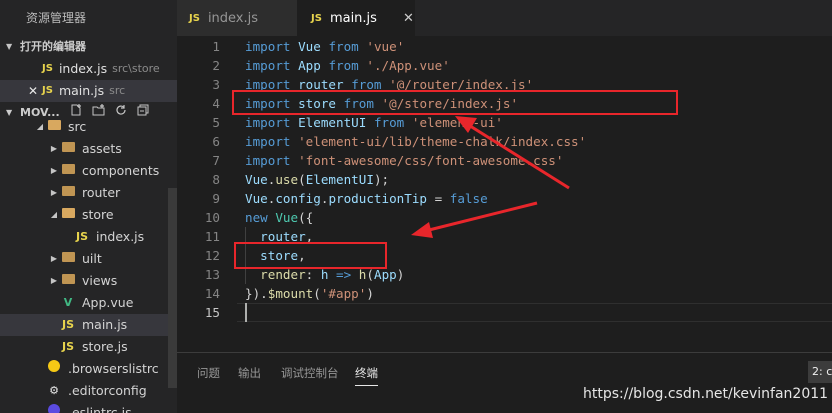 The width and height of the screenshot is (832, 413). What do you see at coordinates (504, 198) in the screenshot?
I see `code-line: 9 Vue.config.productionTip = false` at bounding box center [504, 198].